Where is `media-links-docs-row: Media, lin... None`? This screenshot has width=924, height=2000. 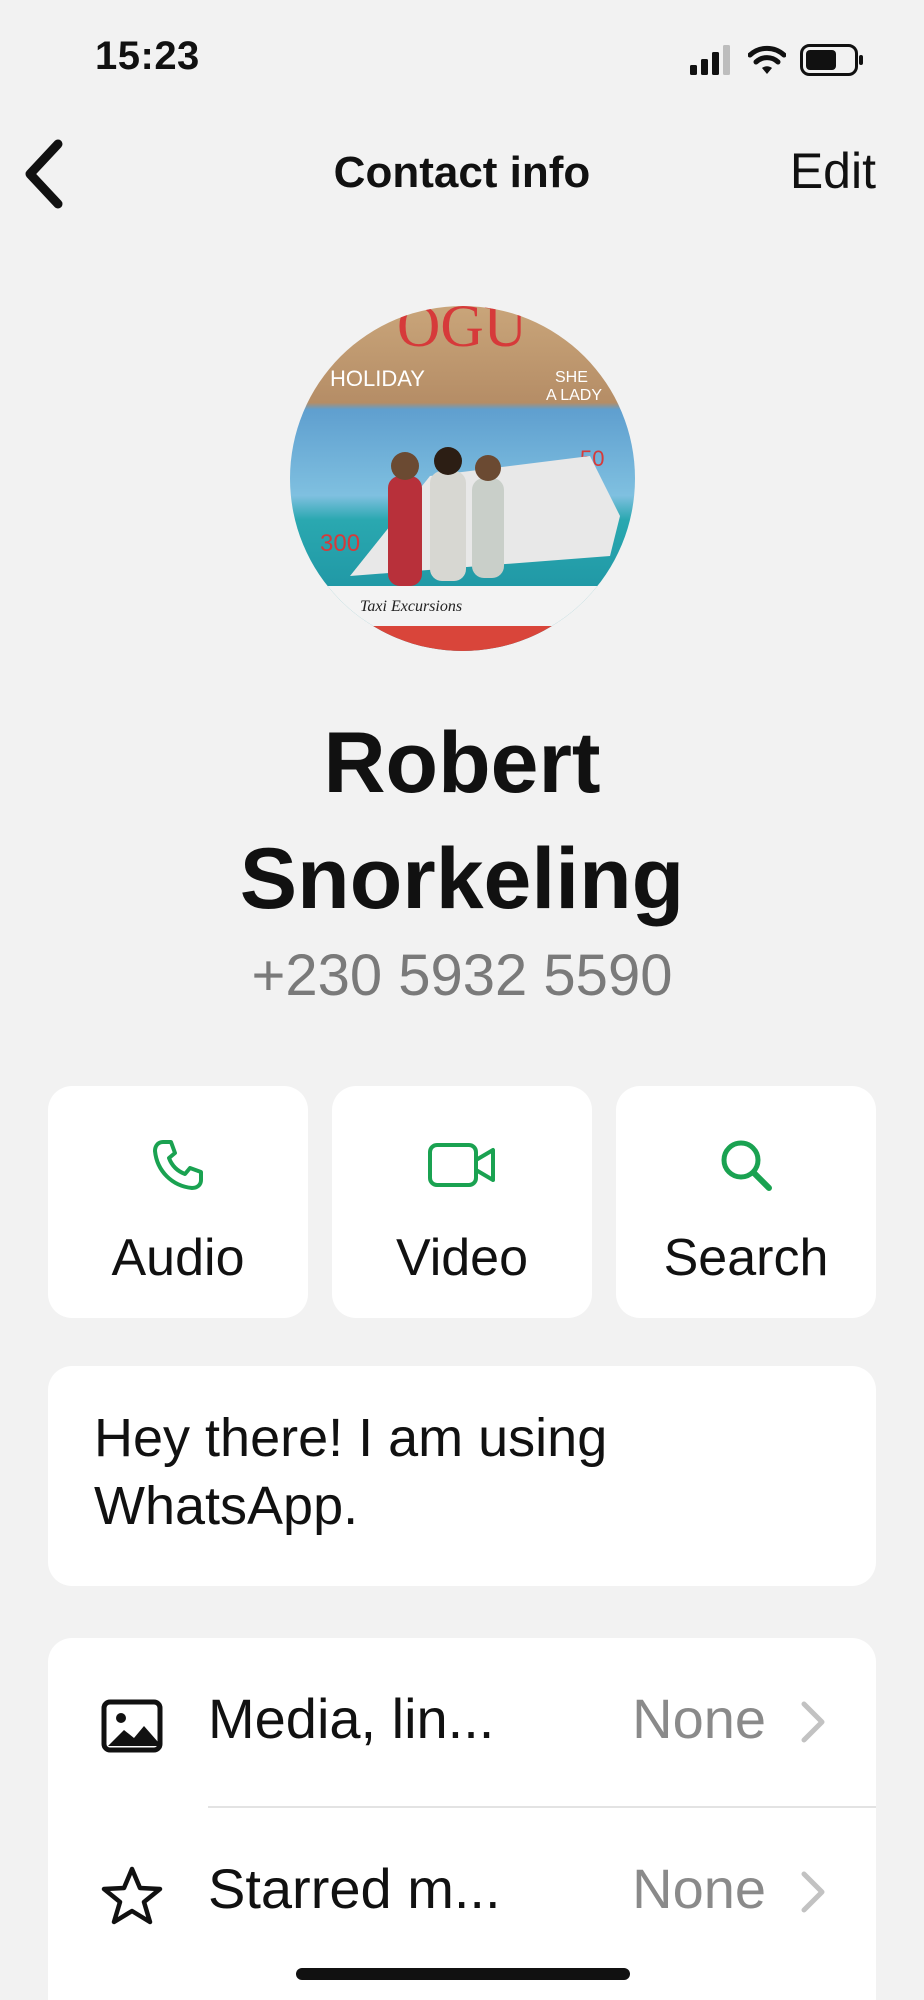 media-links-docs-row: Media, lin... None is located at coordinates (462, 1723).